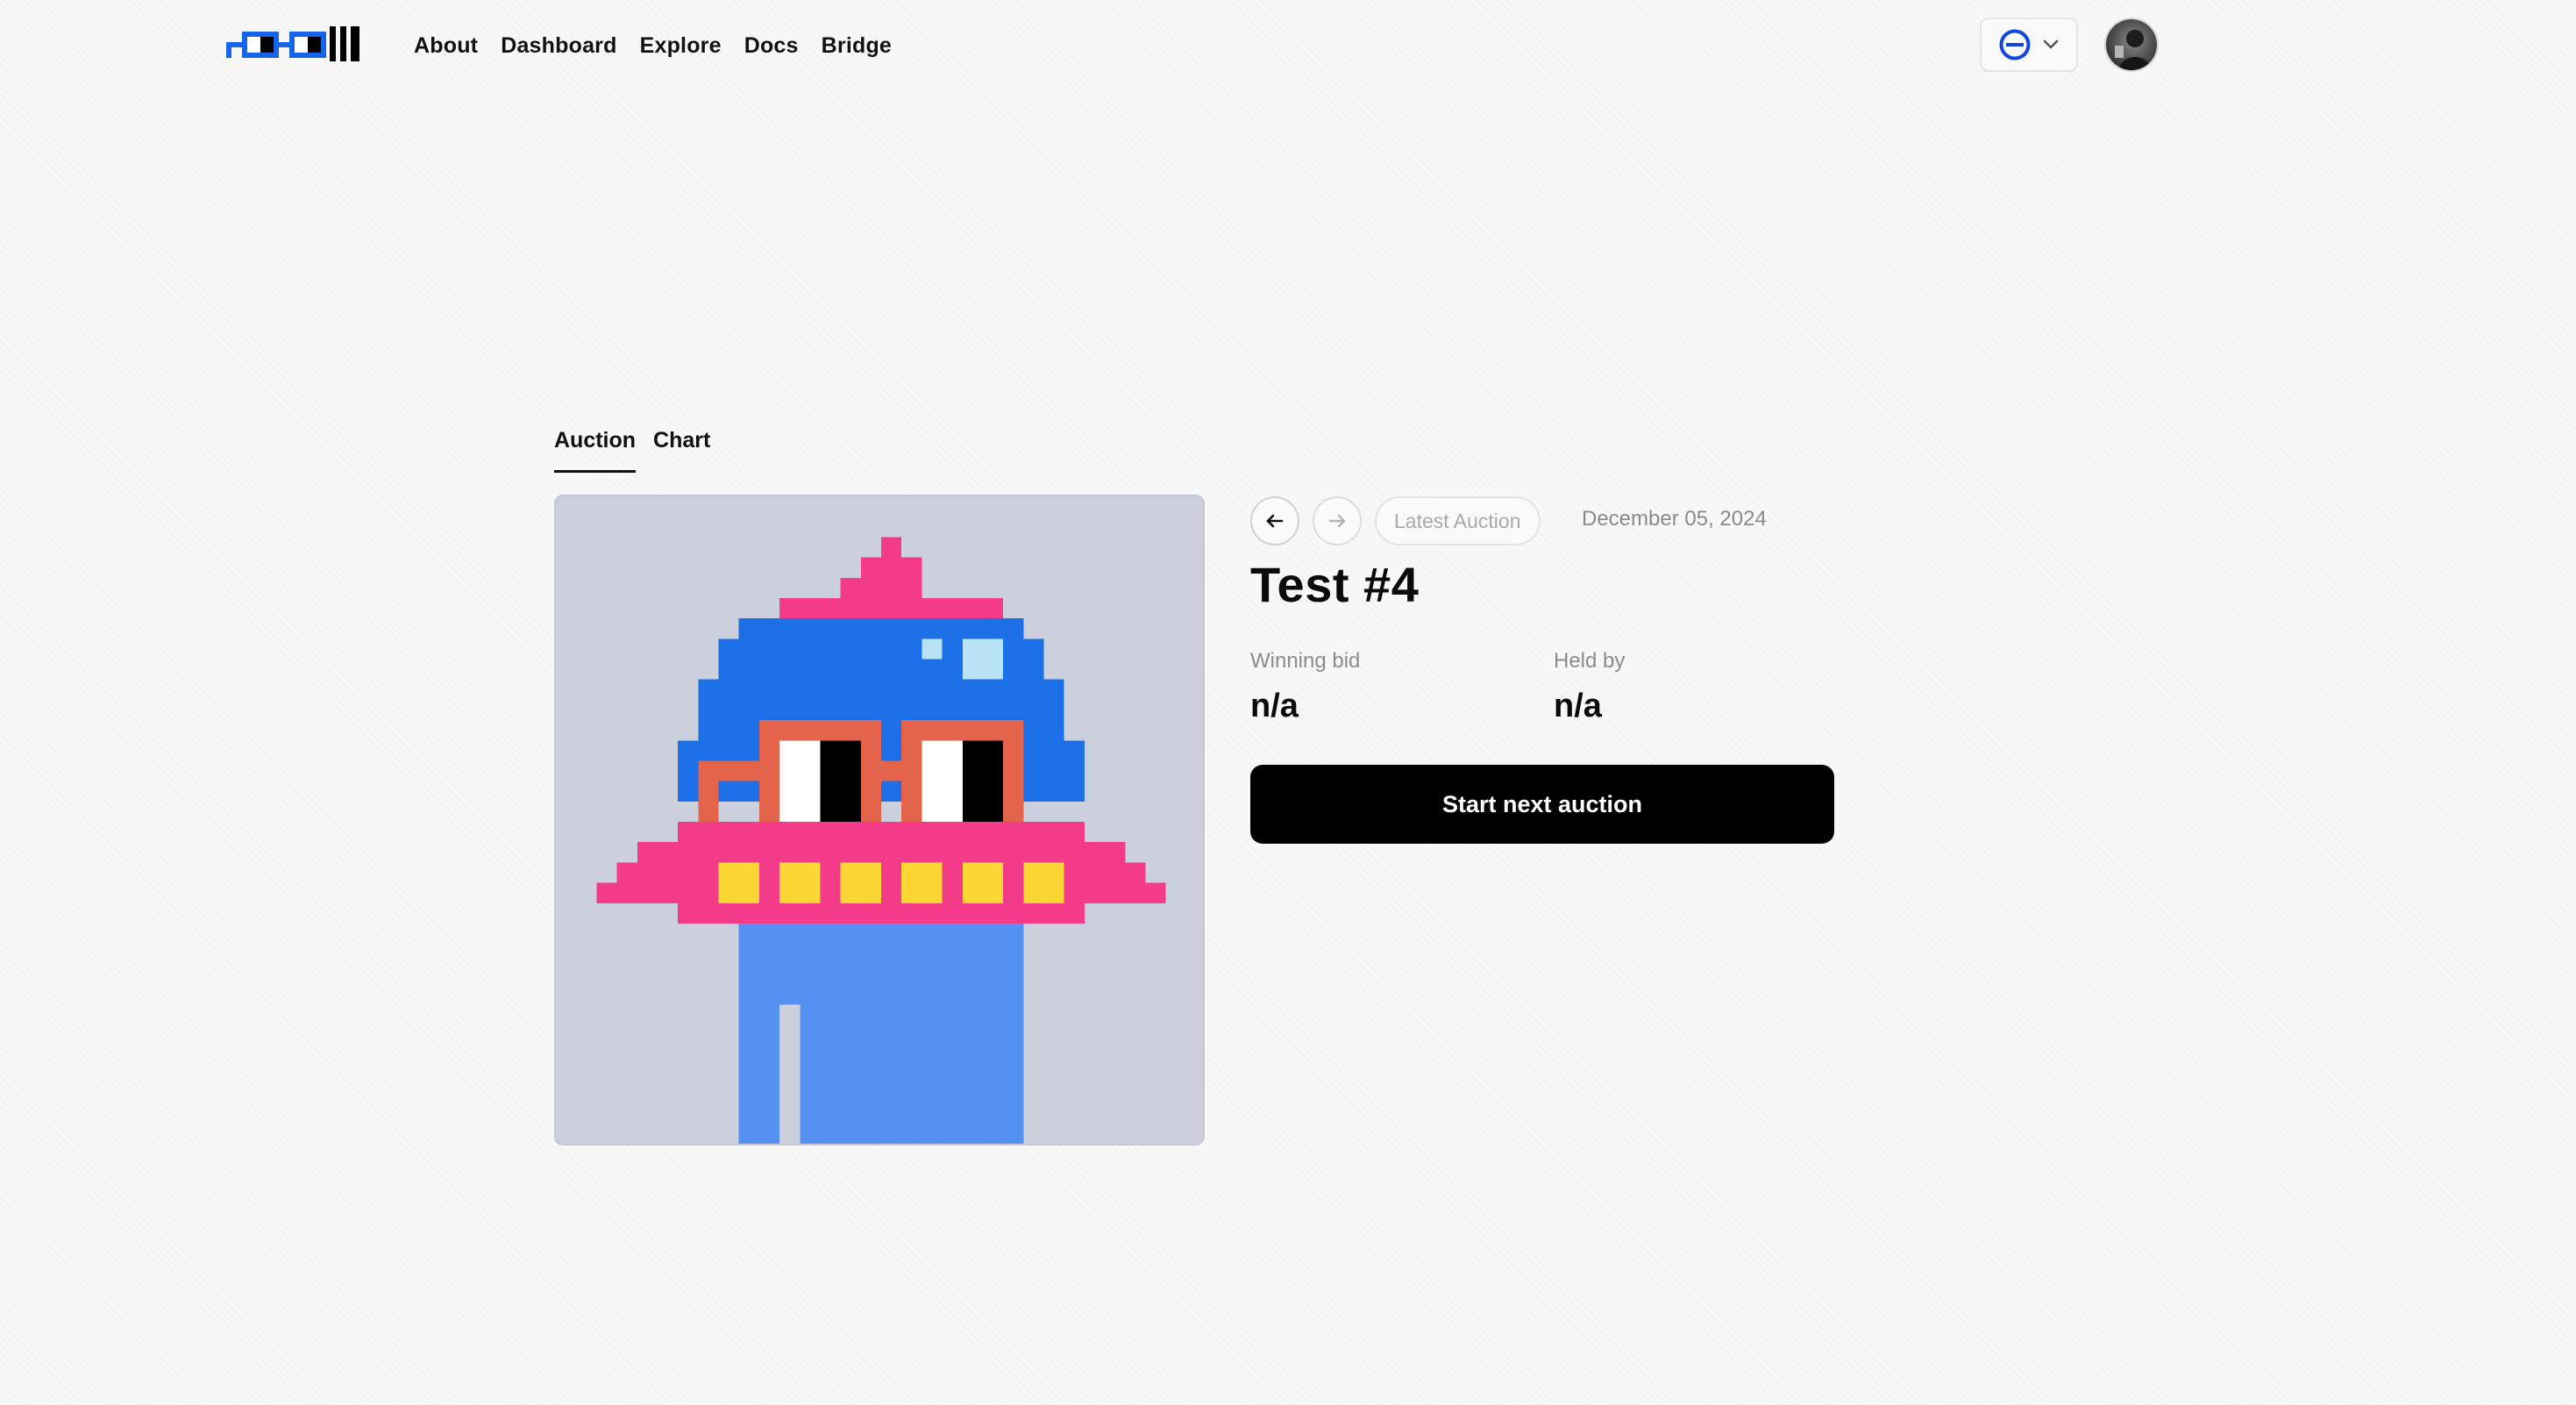  I want to click on main-nav: About Dashboard Explore Docs Bridge, so click(653, 45).